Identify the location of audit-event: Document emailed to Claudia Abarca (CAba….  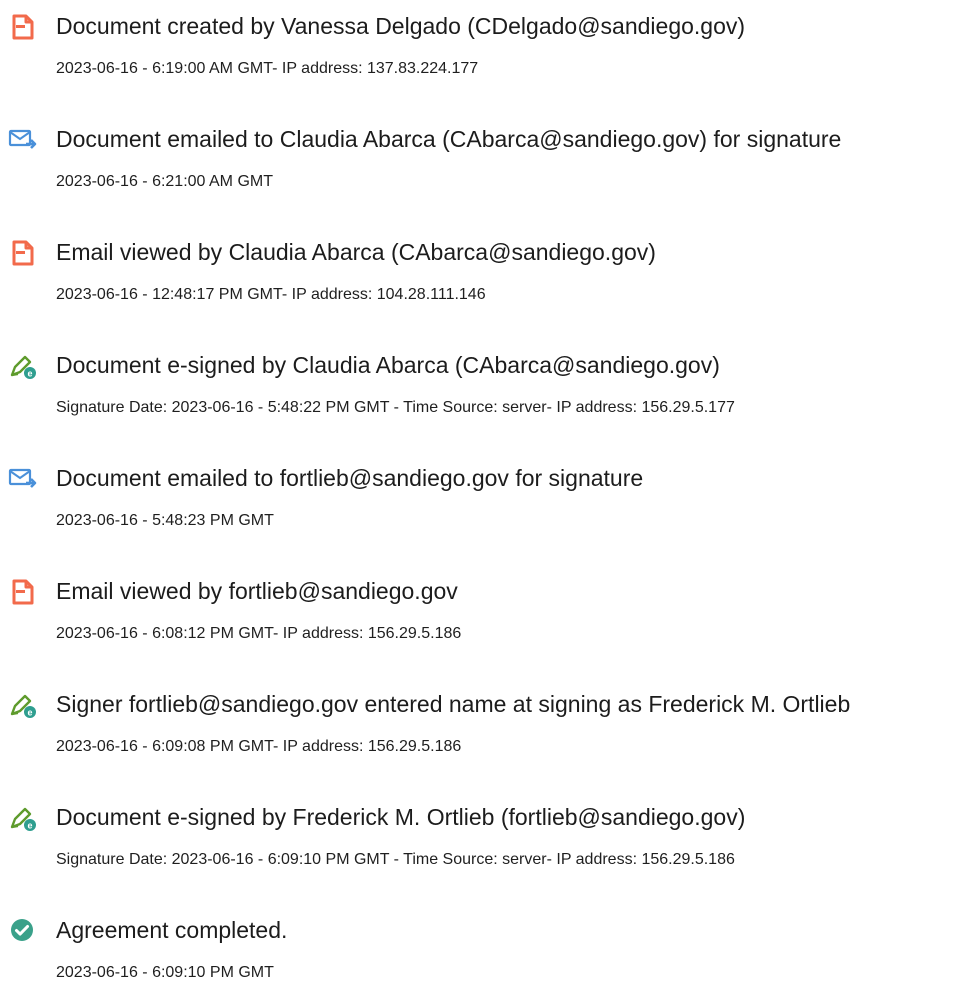
(488, 170).